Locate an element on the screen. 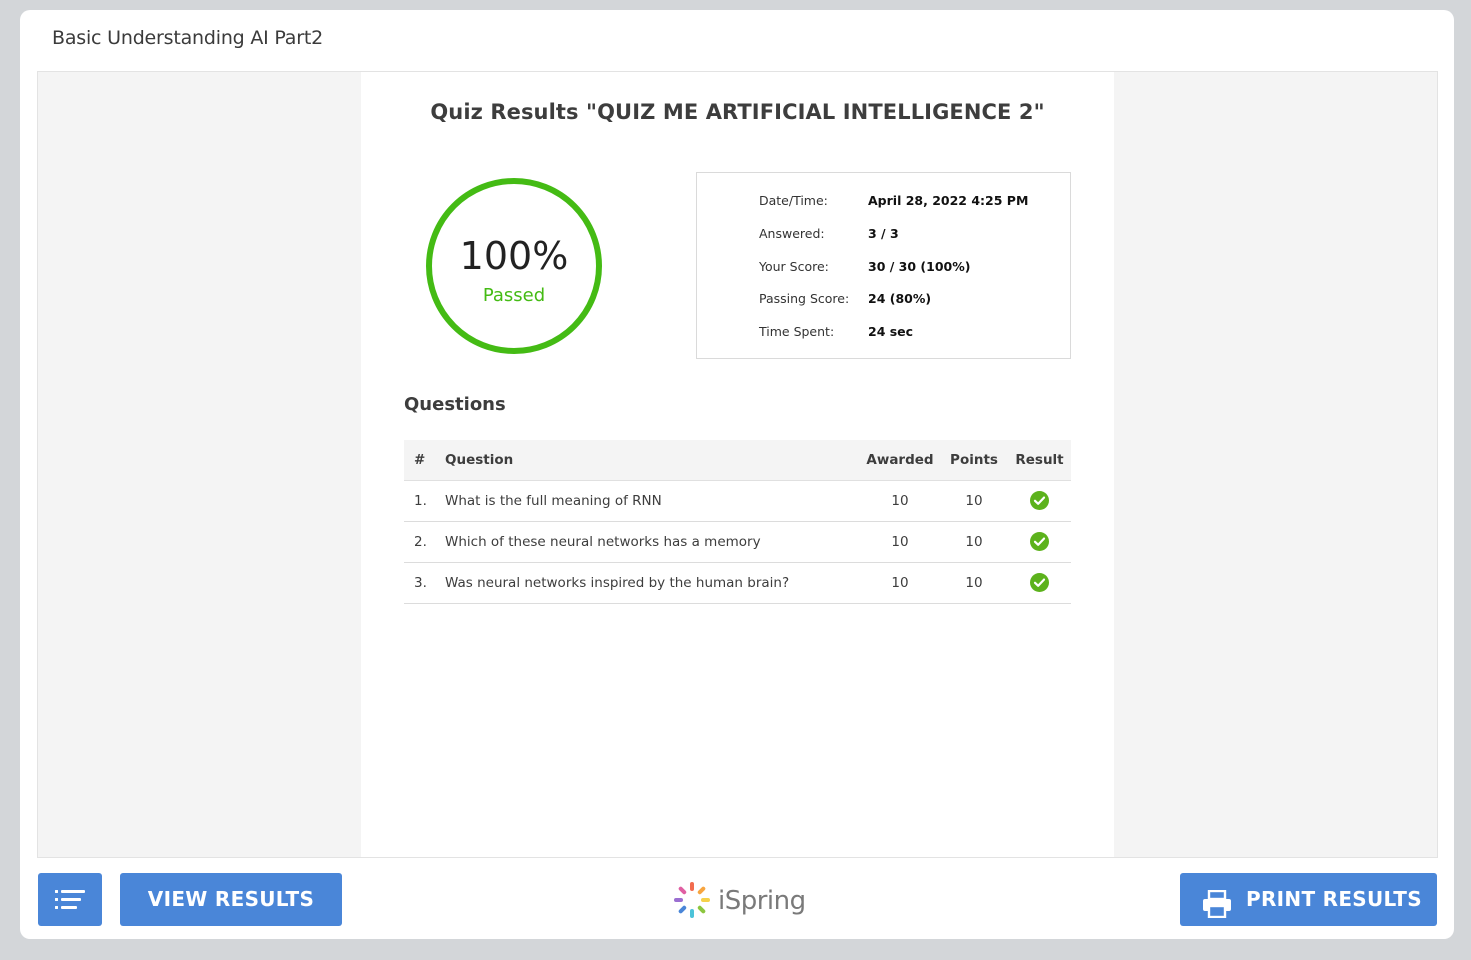  table-row: 1. What is the full meaning of RNN 10 10 is located at coordinates (737, 501).